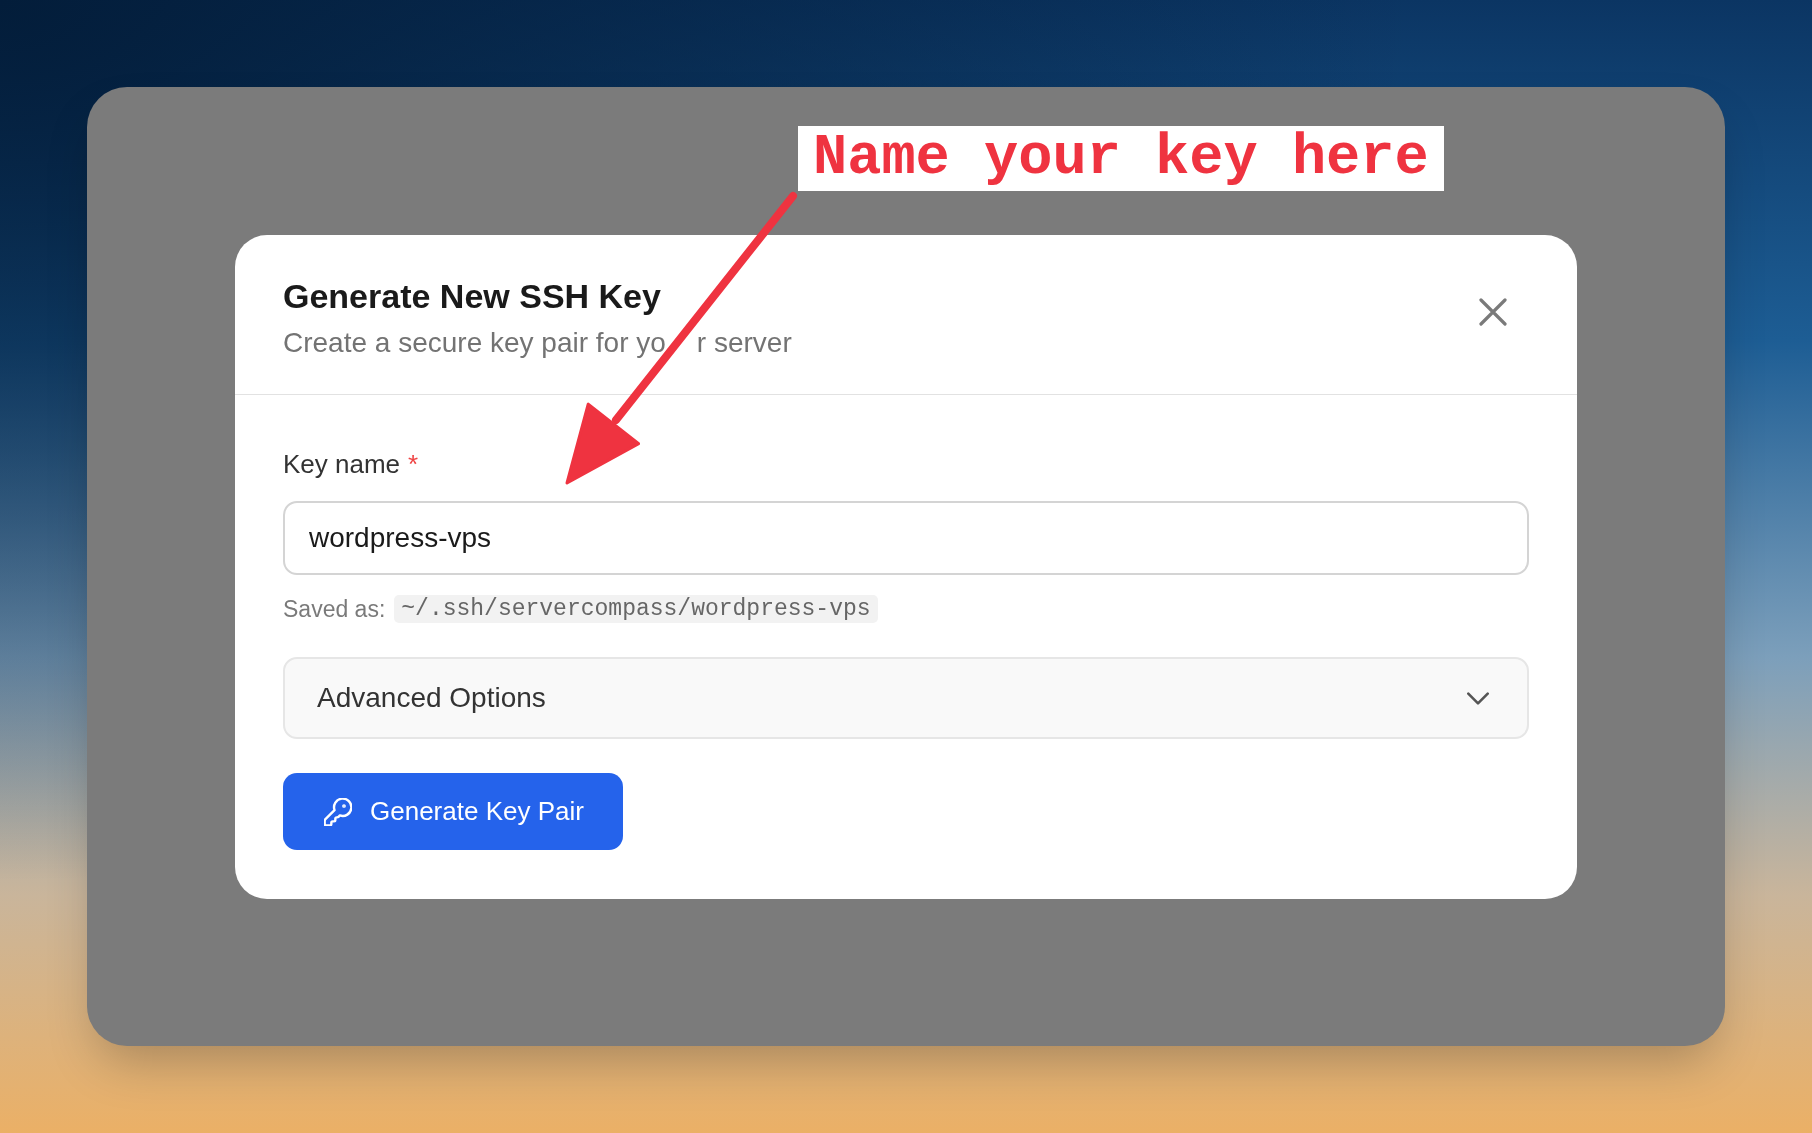  What do you see at coordinates (413, 464) in the screenshot?
I see `required-mark: *` at bounding box center [413, 464].